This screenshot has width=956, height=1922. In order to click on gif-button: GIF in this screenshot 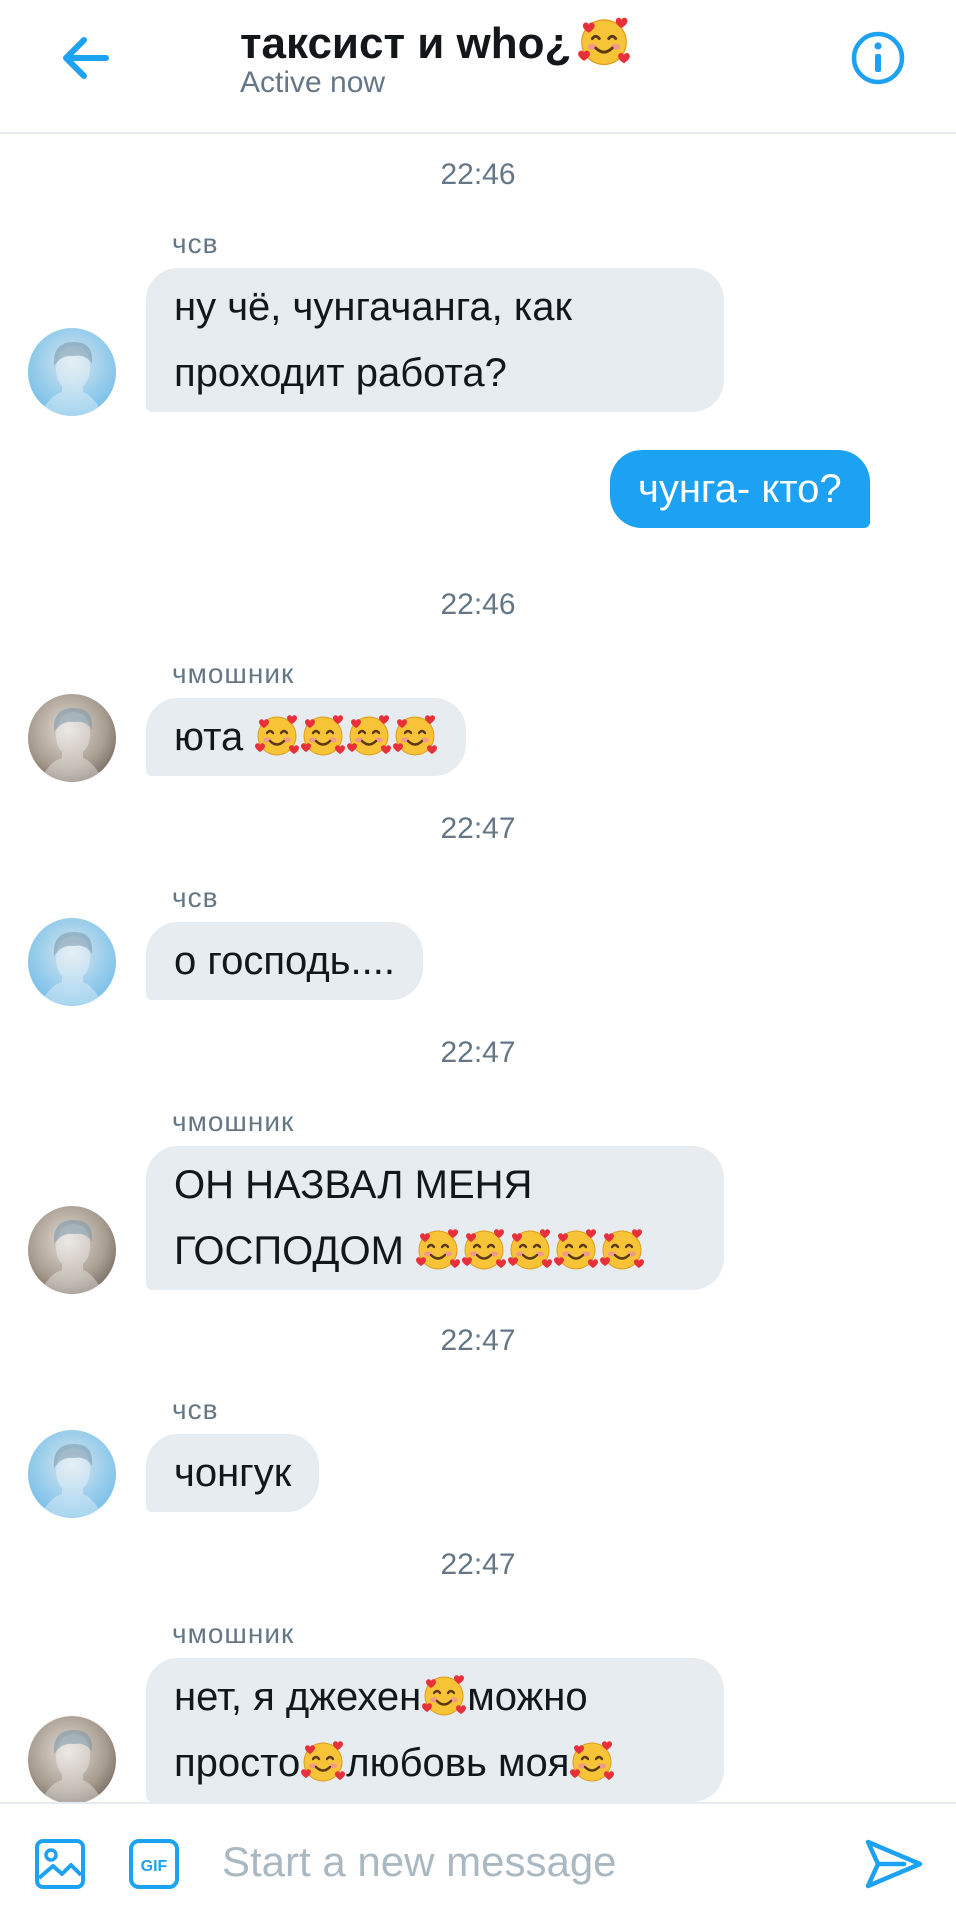, I will do `click(154, 1866)`.